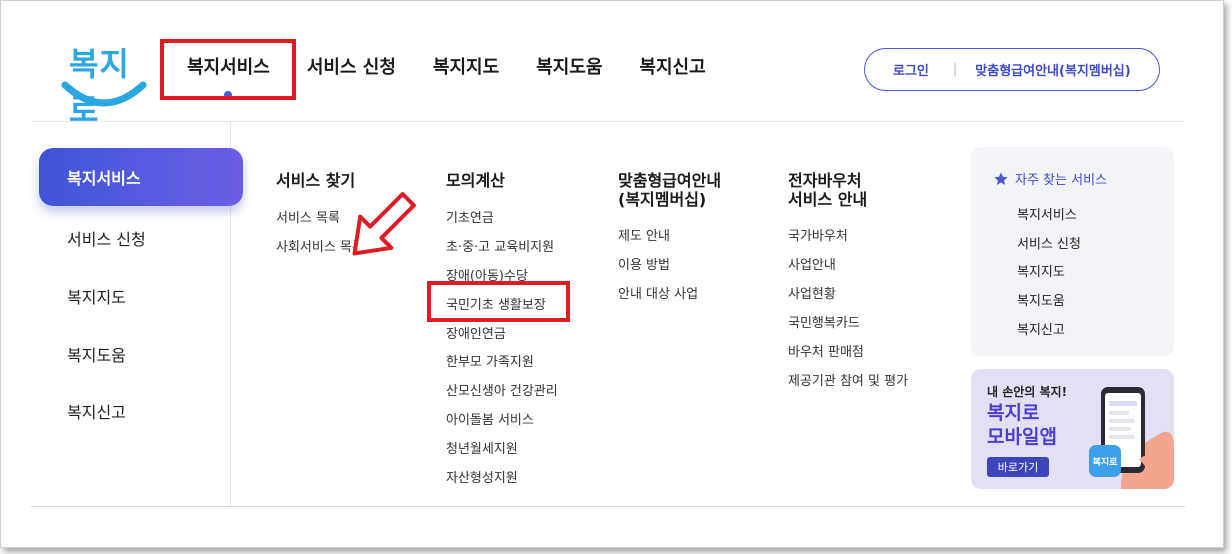 The image size is (1232, 554). Describe the element at coordinates (1061, 180) in the screenshot. I see `favorites-title-text: 자주 찾는 서비스` at that location.